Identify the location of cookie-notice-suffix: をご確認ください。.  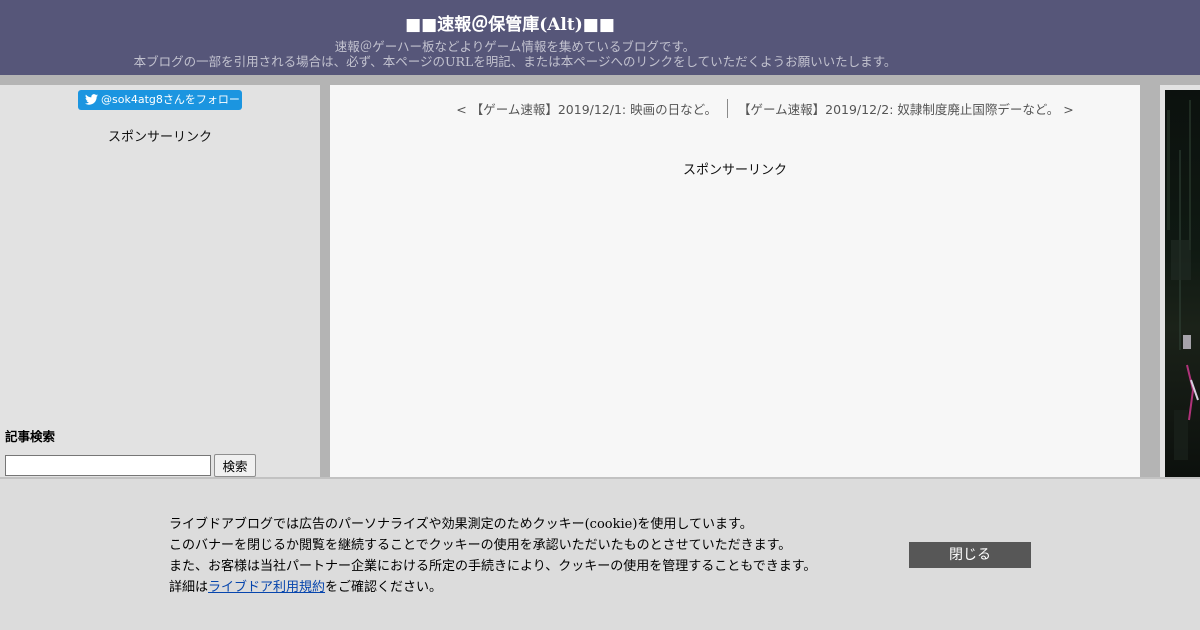
(384, 587).